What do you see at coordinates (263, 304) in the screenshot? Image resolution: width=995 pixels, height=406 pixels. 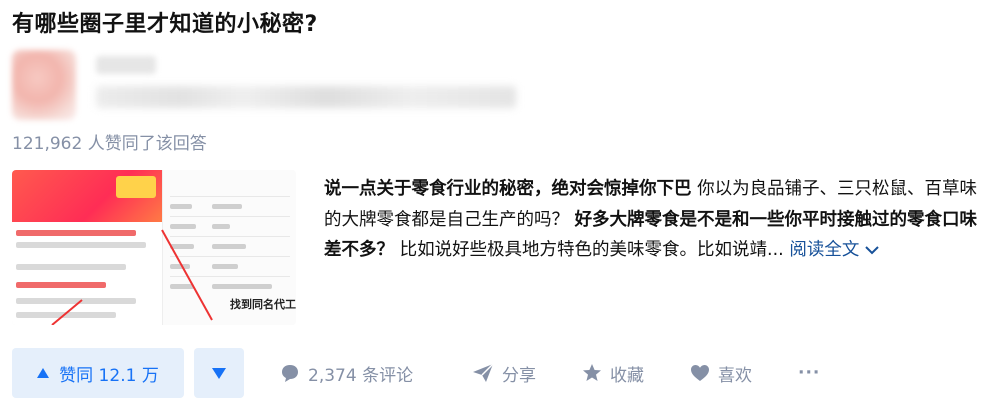 I see `thumbnail-caption: 找到同名代工` at bounding box center [263, 304].